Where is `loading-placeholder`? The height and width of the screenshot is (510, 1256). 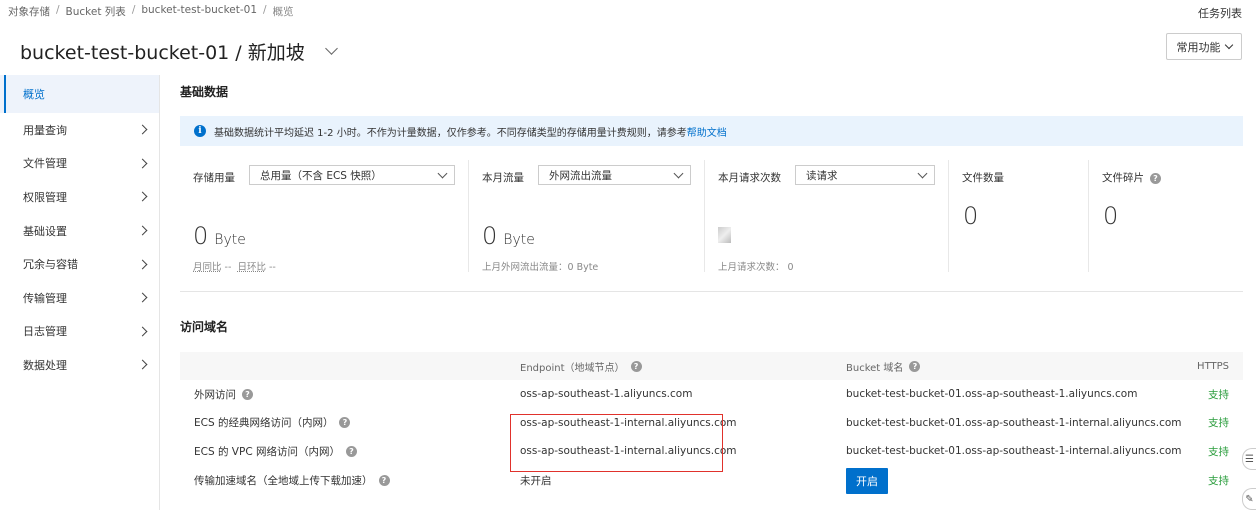 loading-placeholder is located at coordinates (724, 235).